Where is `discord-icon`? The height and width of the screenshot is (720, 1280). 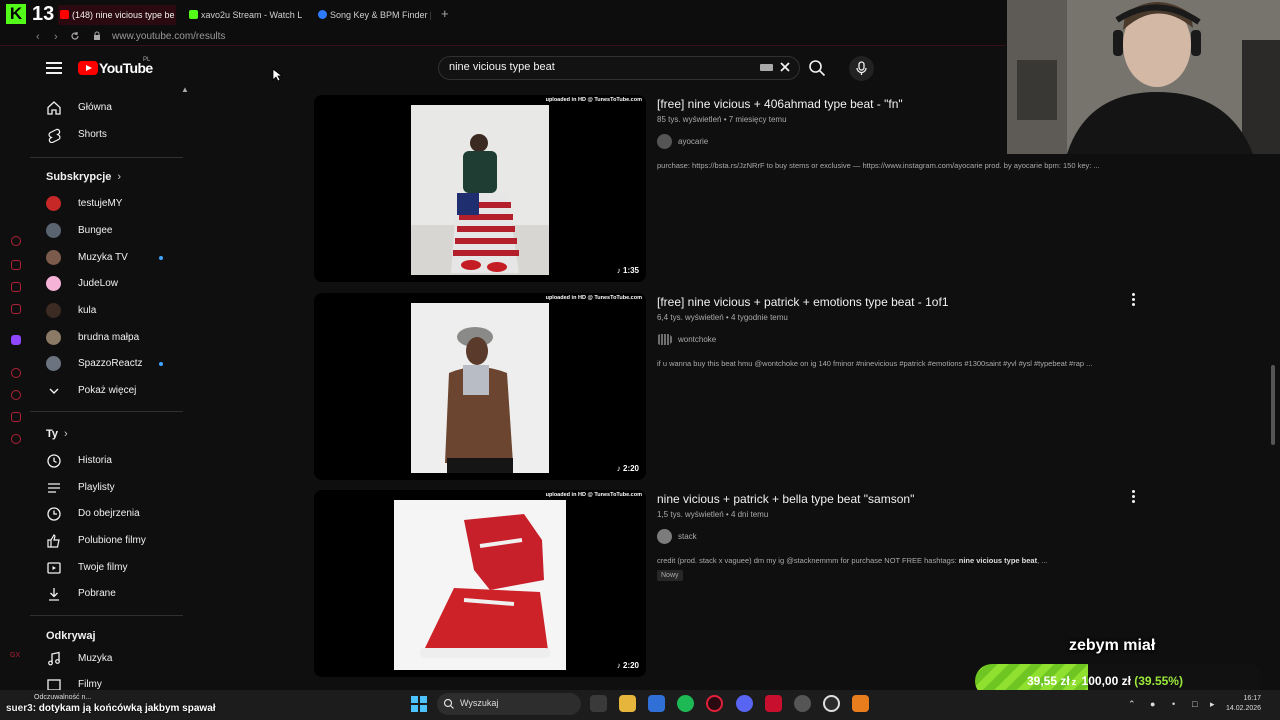 discord-icon is located at coordinates (744, 703).